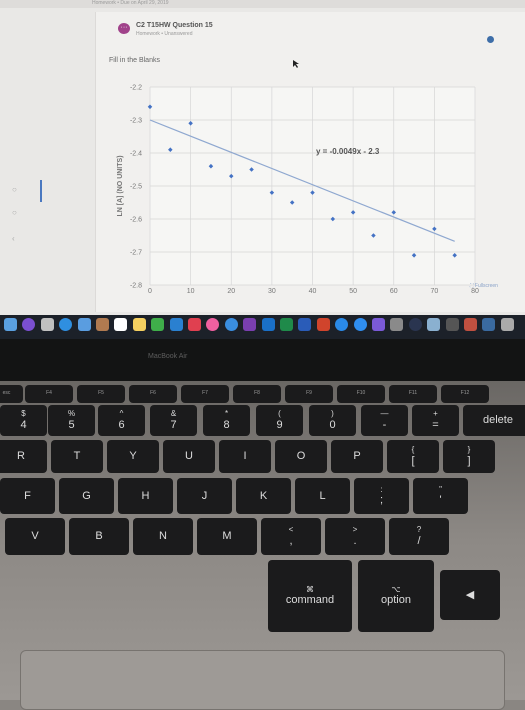 This screenshot has width=525, height=710. I want to click on key-label: &, so click(173, 414).